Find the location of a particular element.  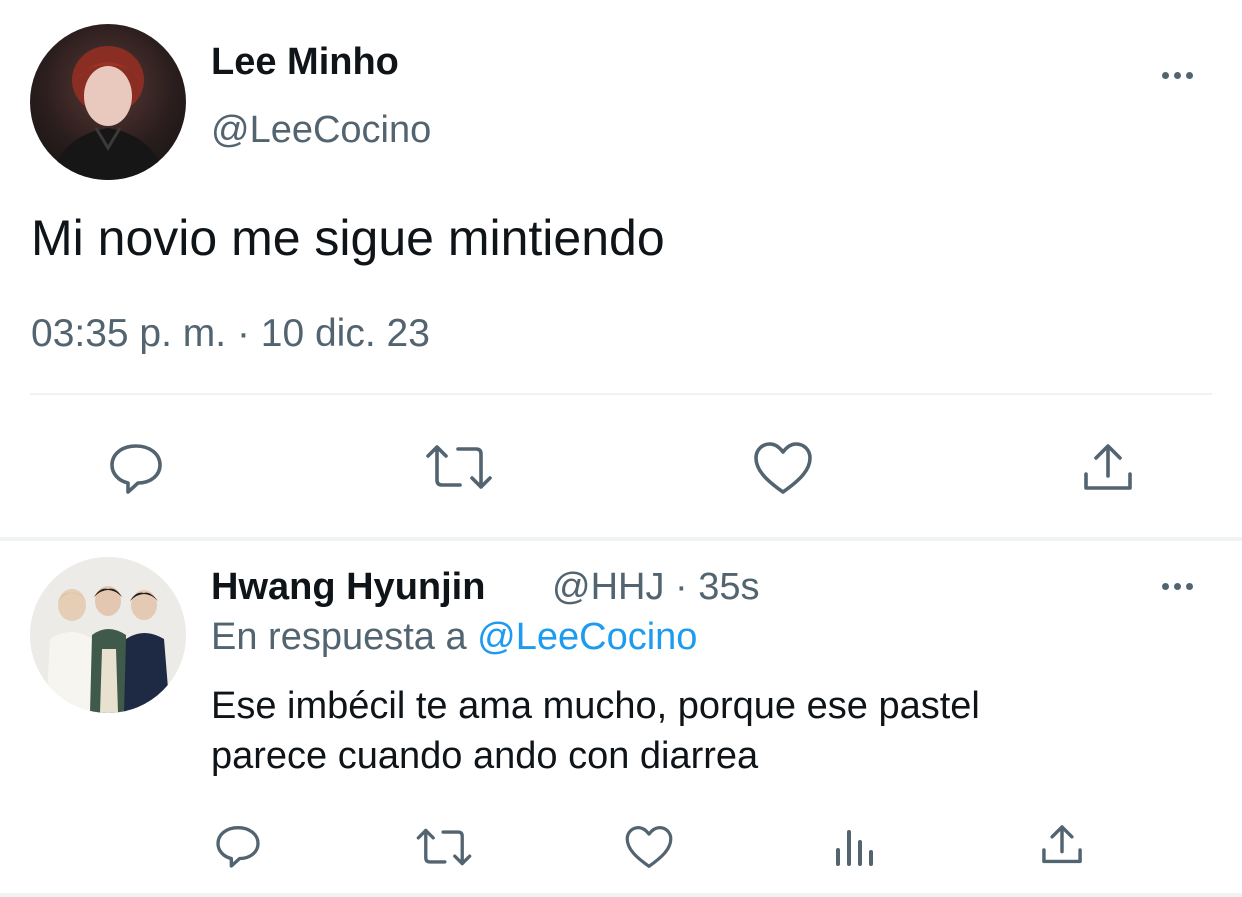

main-more-button is located at coordinates (1177, 75).